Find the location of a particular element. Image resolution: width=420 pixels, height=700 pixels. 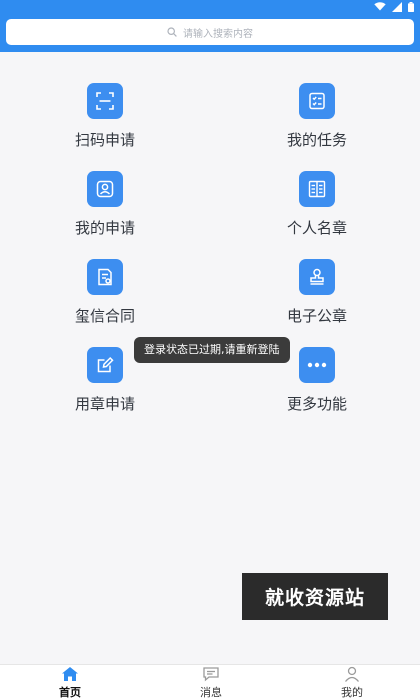

more-icon is located at coordinates (317, 365).